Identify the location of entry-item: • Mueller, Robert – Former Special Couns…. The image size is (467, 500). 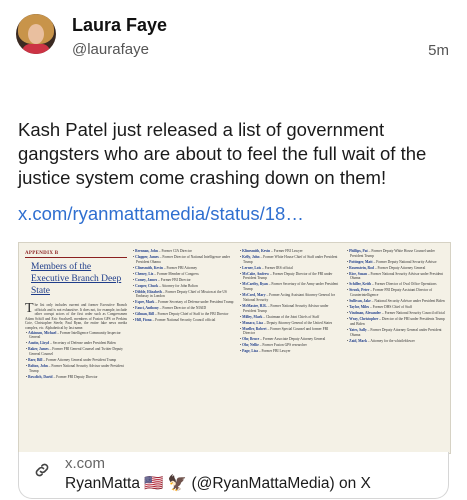
(284, 331).